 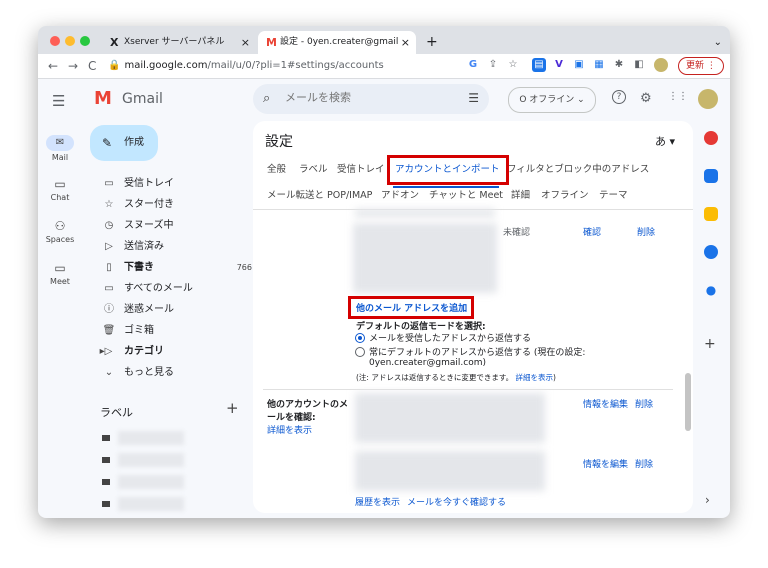 What do you see at coordinates (559, 65) in the screenshot?
I see `extension-v-icon: V` at bounding box center [559, 65].